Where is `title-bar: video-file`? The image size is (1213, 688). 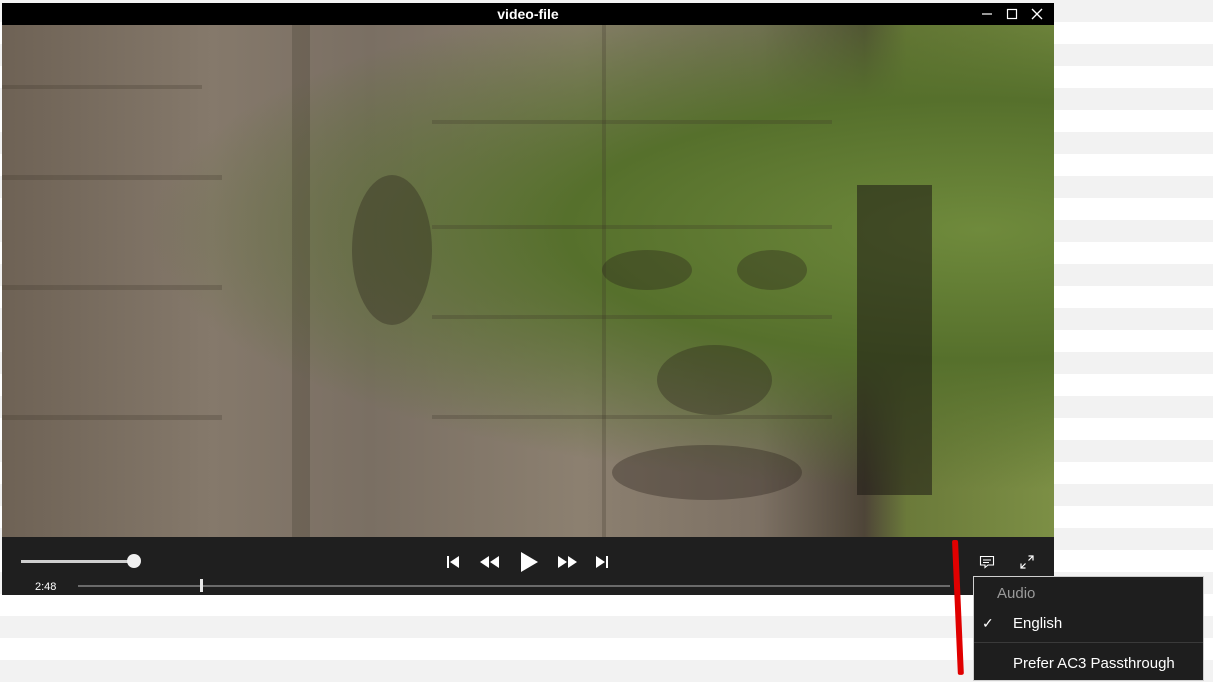 title-bar: video-file is located at coordinates (528, 14).